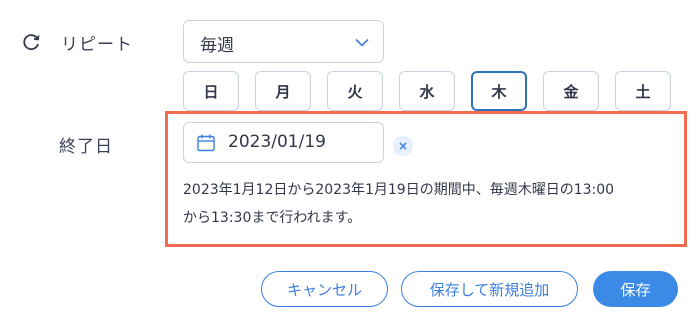  Describe the element at coordinates (362, 42) in the screenshot. I see `chevron-down-icon` at that location.